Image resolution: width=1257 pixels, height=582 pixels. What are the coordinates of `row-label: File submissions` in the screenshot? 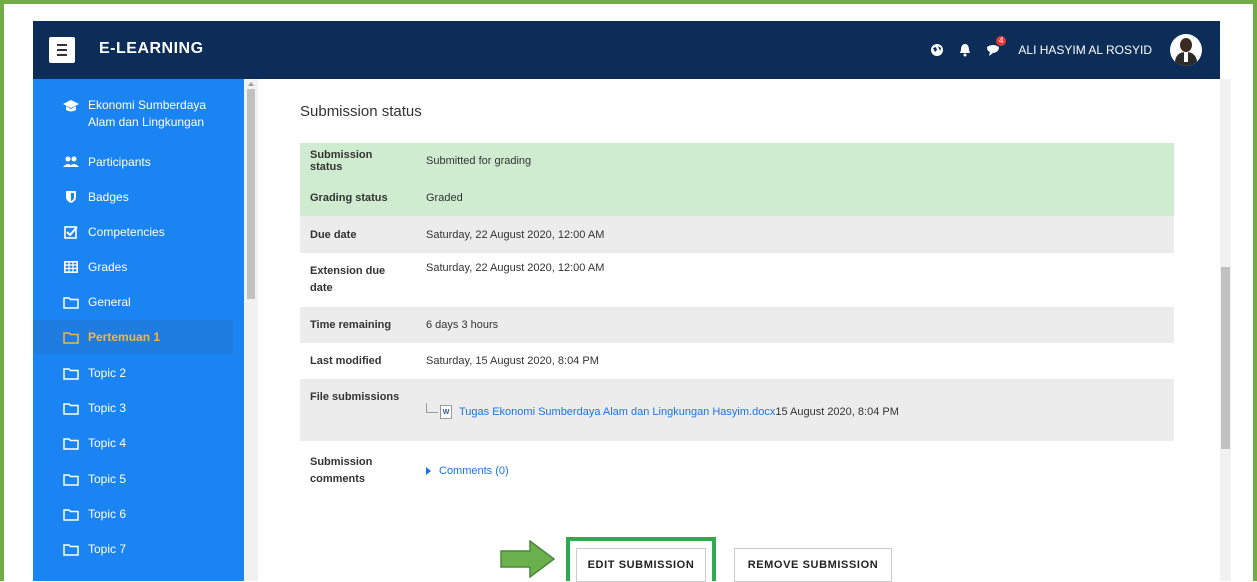 It's located at (358, 410).